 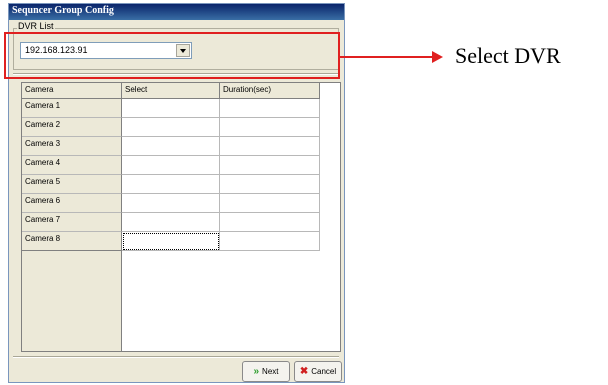 What do you see at coordinates (256, 371) in the screenshot?
I see `double-chevron-right-icon: »` at bounding box center [256, 371].